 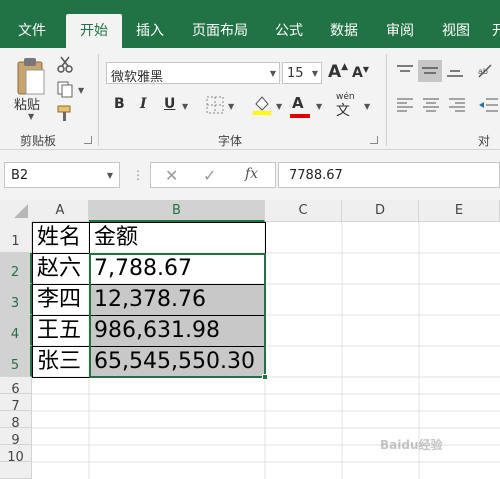 I want to click on font-color-bar, so click(x=300, y=116).